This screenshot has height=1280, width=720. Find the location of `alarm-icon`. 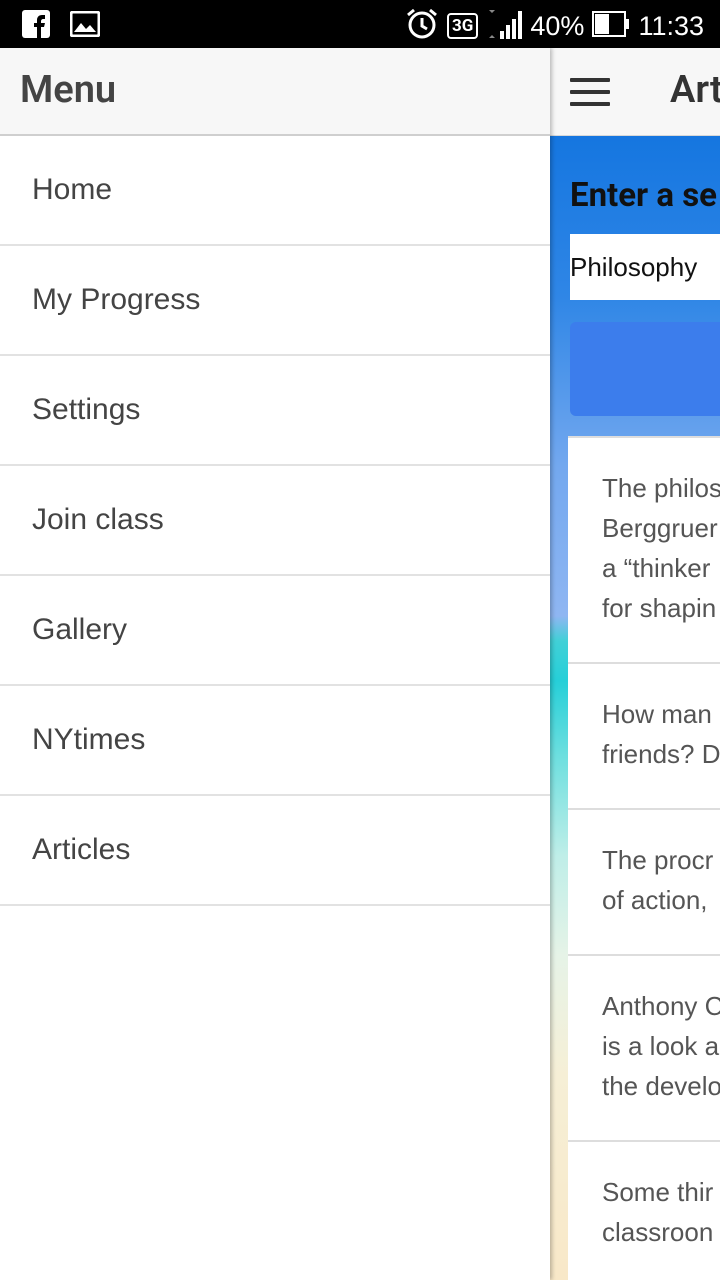

alarm-icon is located at coordinates (422, 26).